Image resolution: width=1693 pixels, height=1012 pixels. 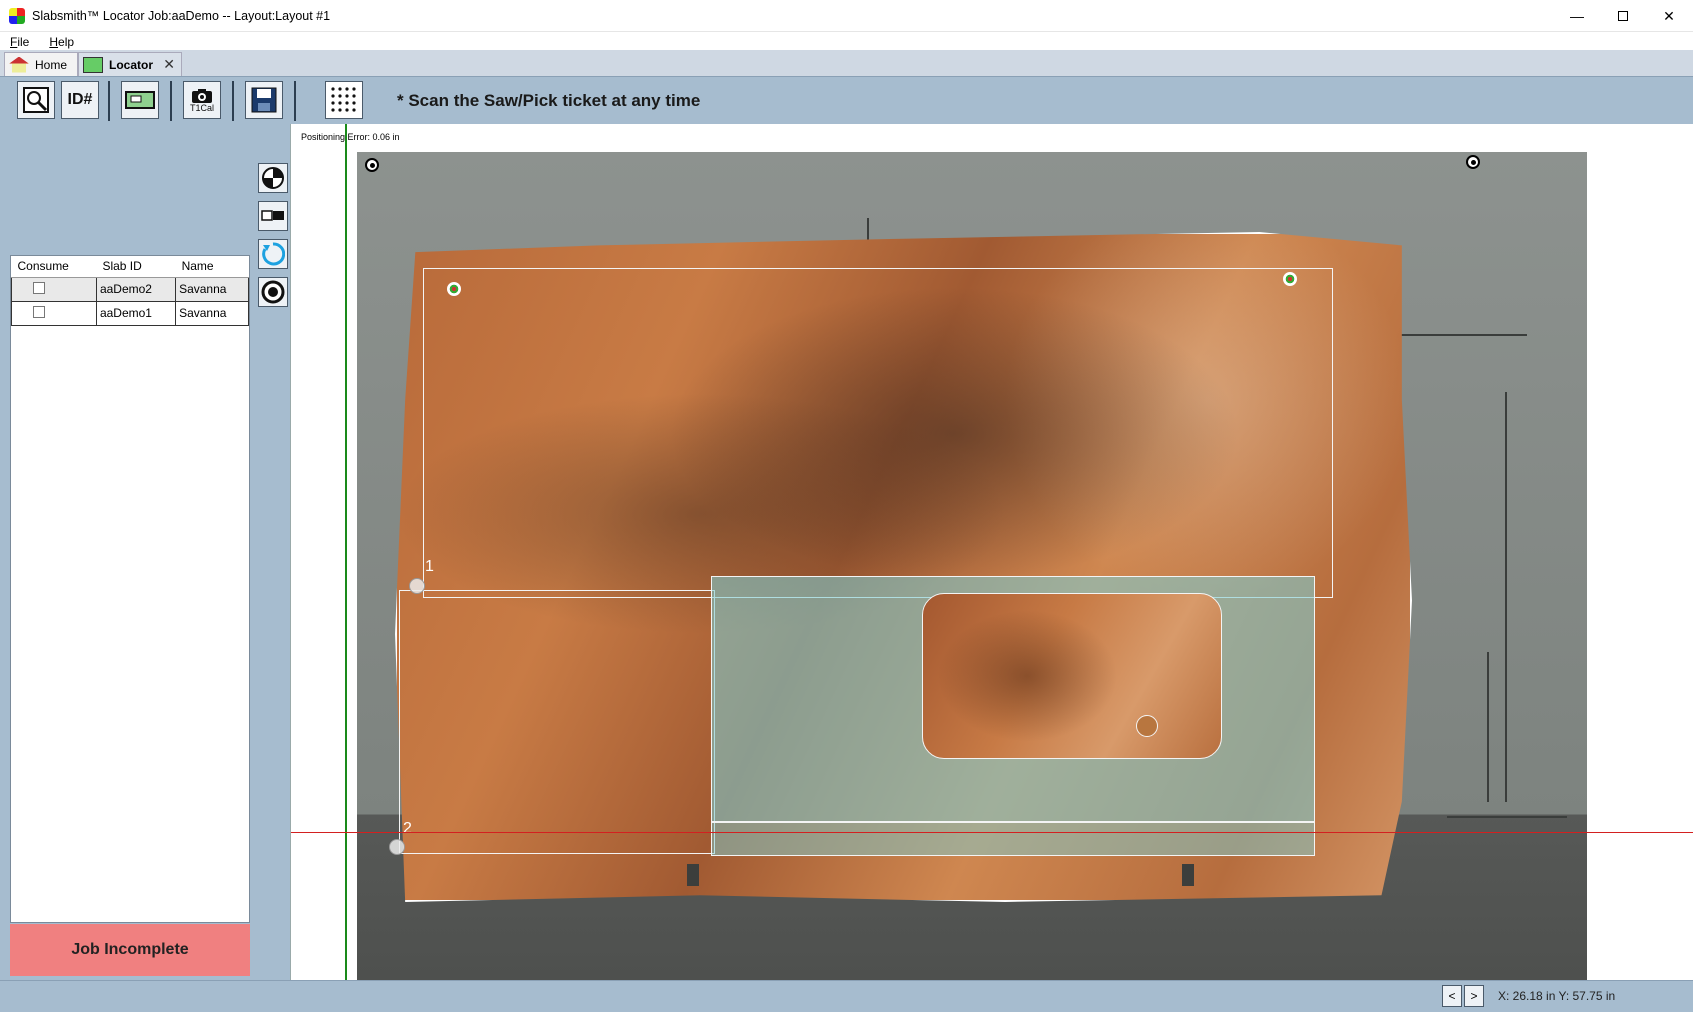 I want to click on previous-button: <, so click(x=1452, y=996).